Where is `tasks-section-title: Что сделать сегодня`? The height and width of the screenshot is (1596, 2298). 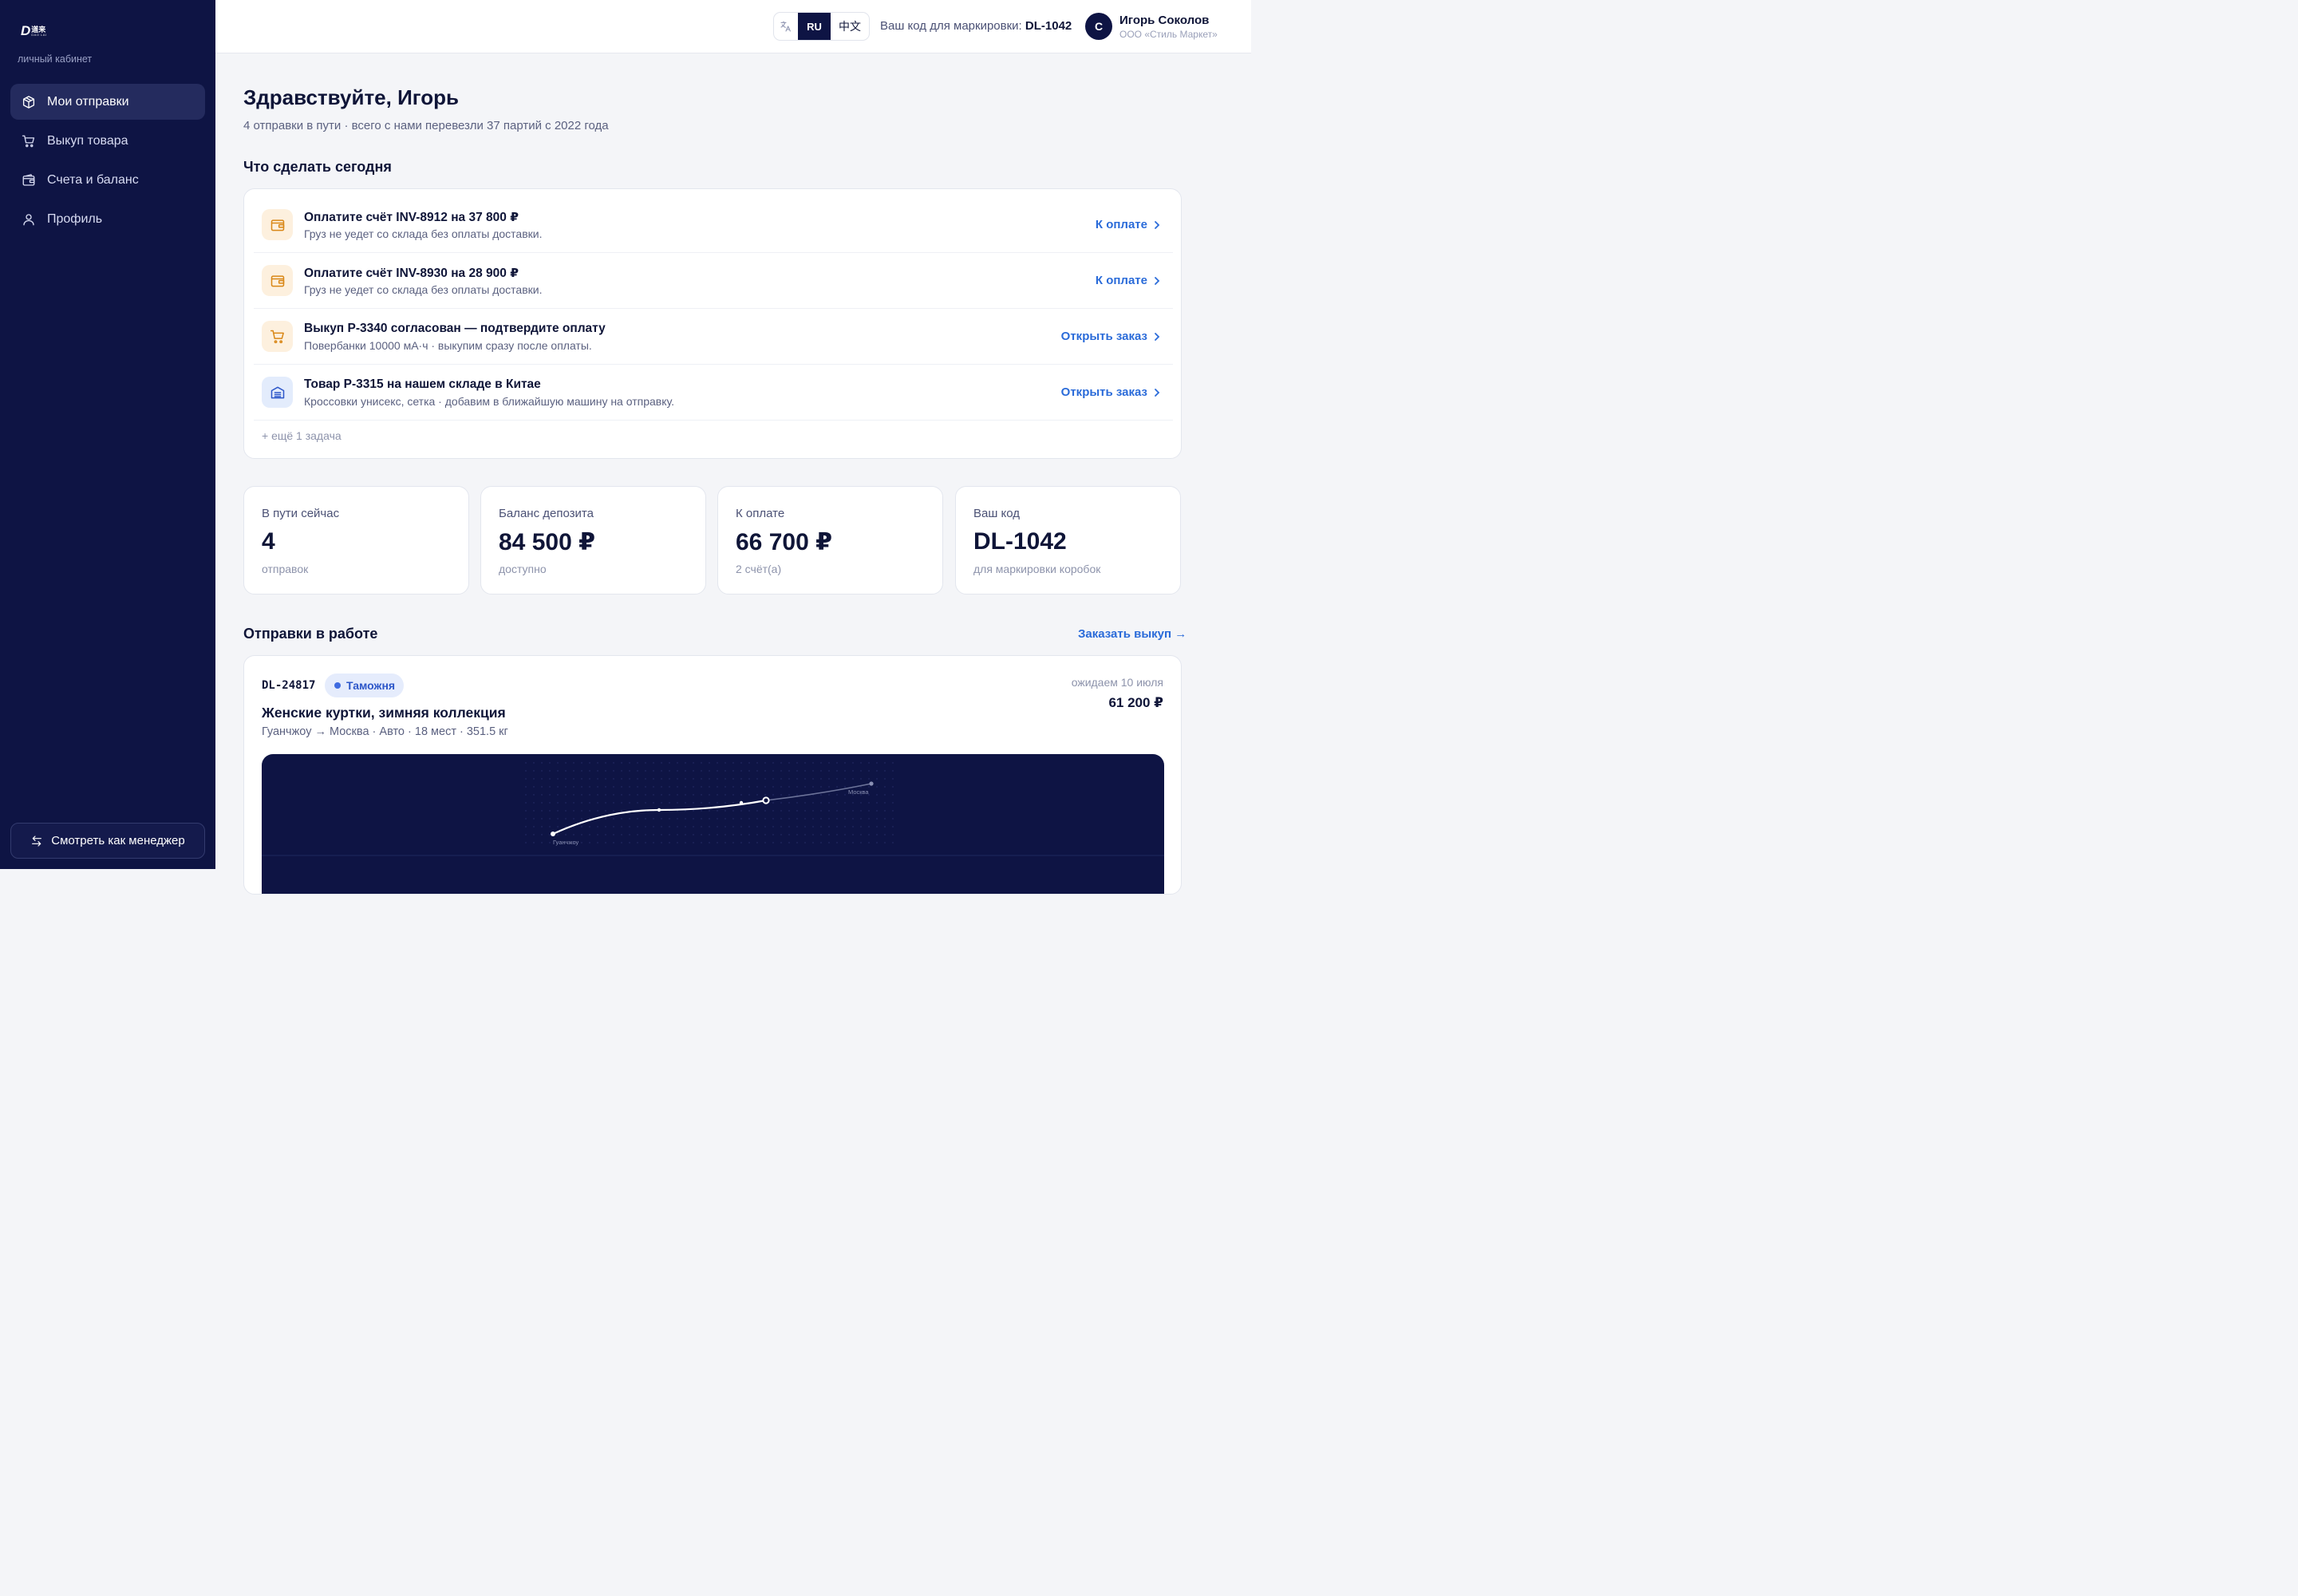 tasks-section-title: Что сделать сегодня is located at coordinates (318, 167).